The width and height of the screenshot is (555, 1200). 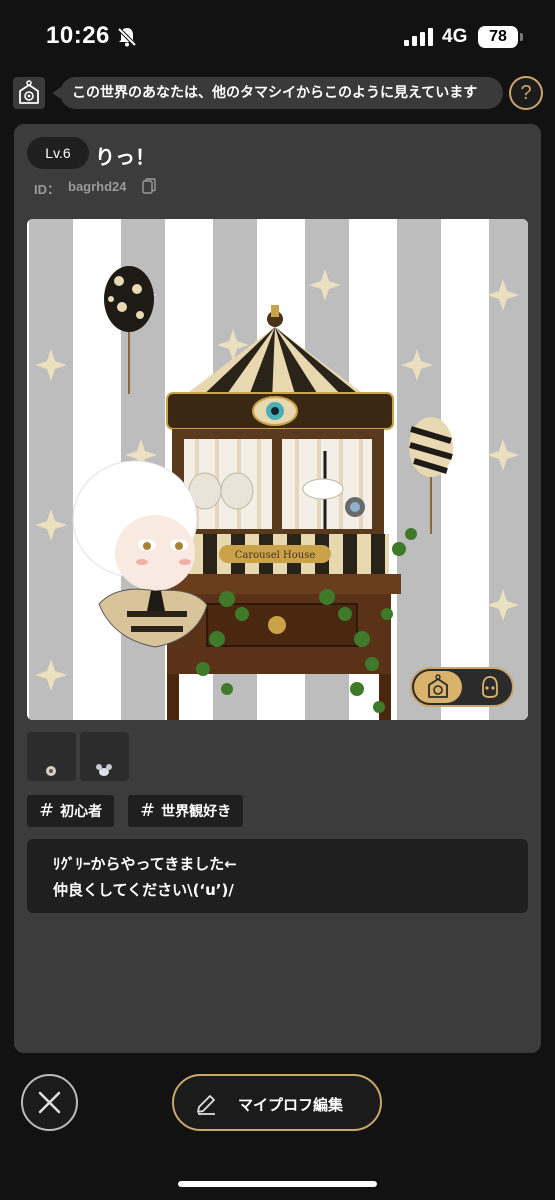 What do you see at coordinates (277, 35) in the screenshot?
I see `status-bar: 10:26 4G 78` at bounding box center [277, 35].